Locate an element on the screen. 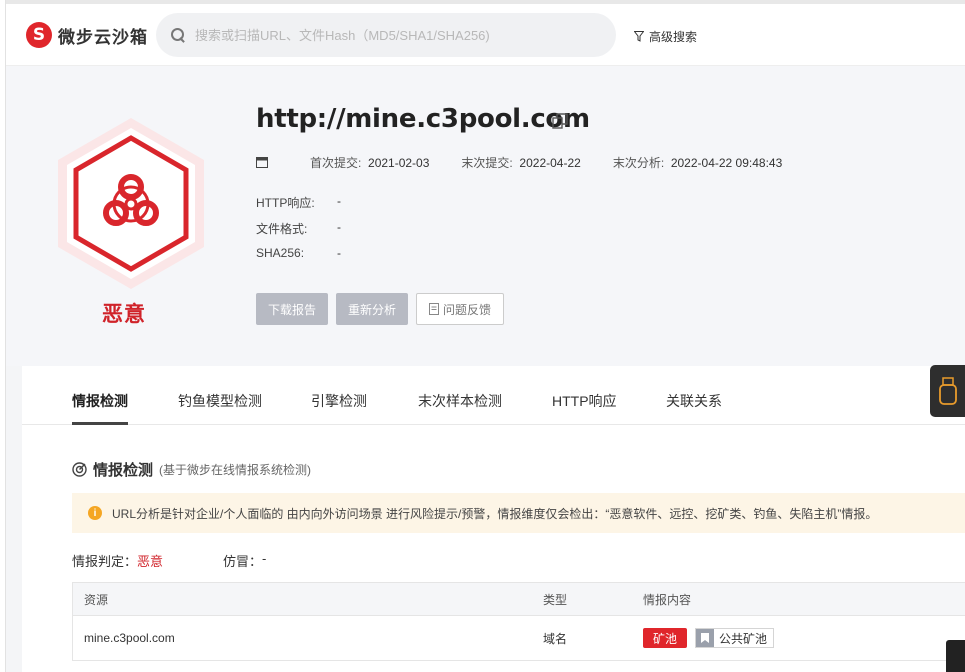  section-title: 情报检测 is located at coordinates (123, 470).